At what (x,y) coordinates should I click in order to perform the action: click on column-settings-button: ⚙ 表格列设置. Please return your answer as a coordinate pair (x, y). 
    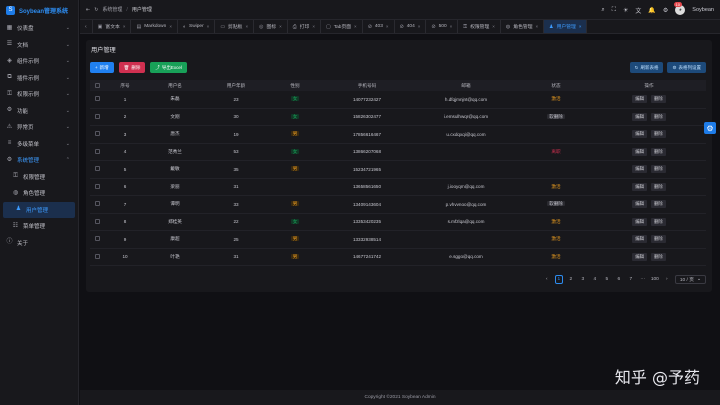
    Looking at the image, I should click on (686, 67).